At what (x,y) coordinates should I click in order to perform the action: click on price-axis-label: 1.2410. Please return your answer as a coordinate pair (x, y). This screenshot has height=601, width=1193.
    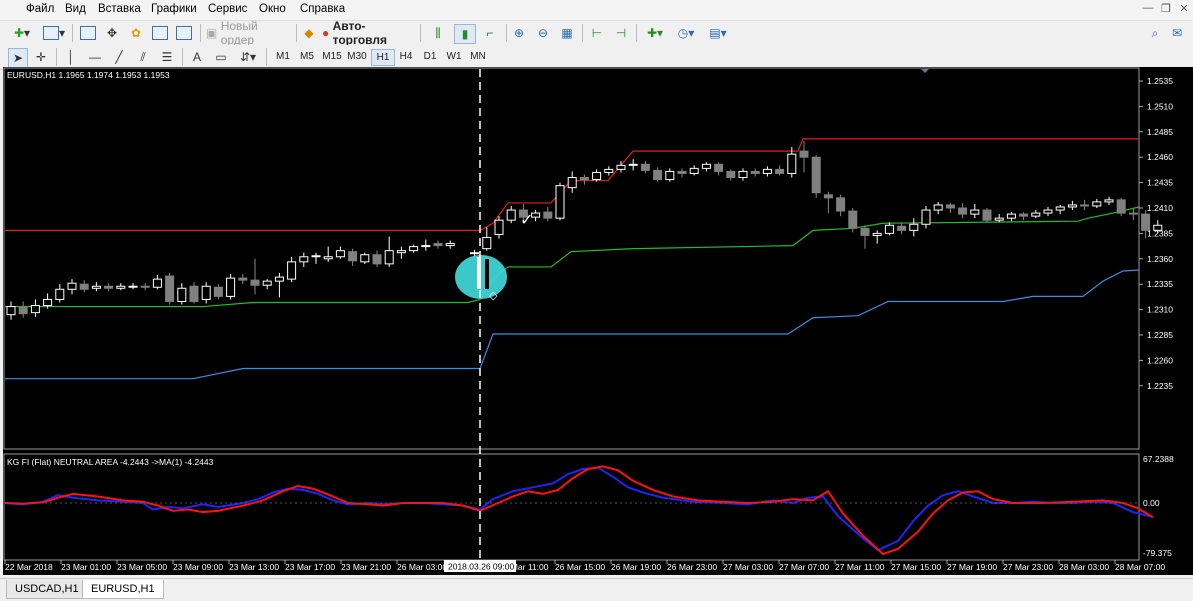
    Looking at the image, I should click on (1160, 208).